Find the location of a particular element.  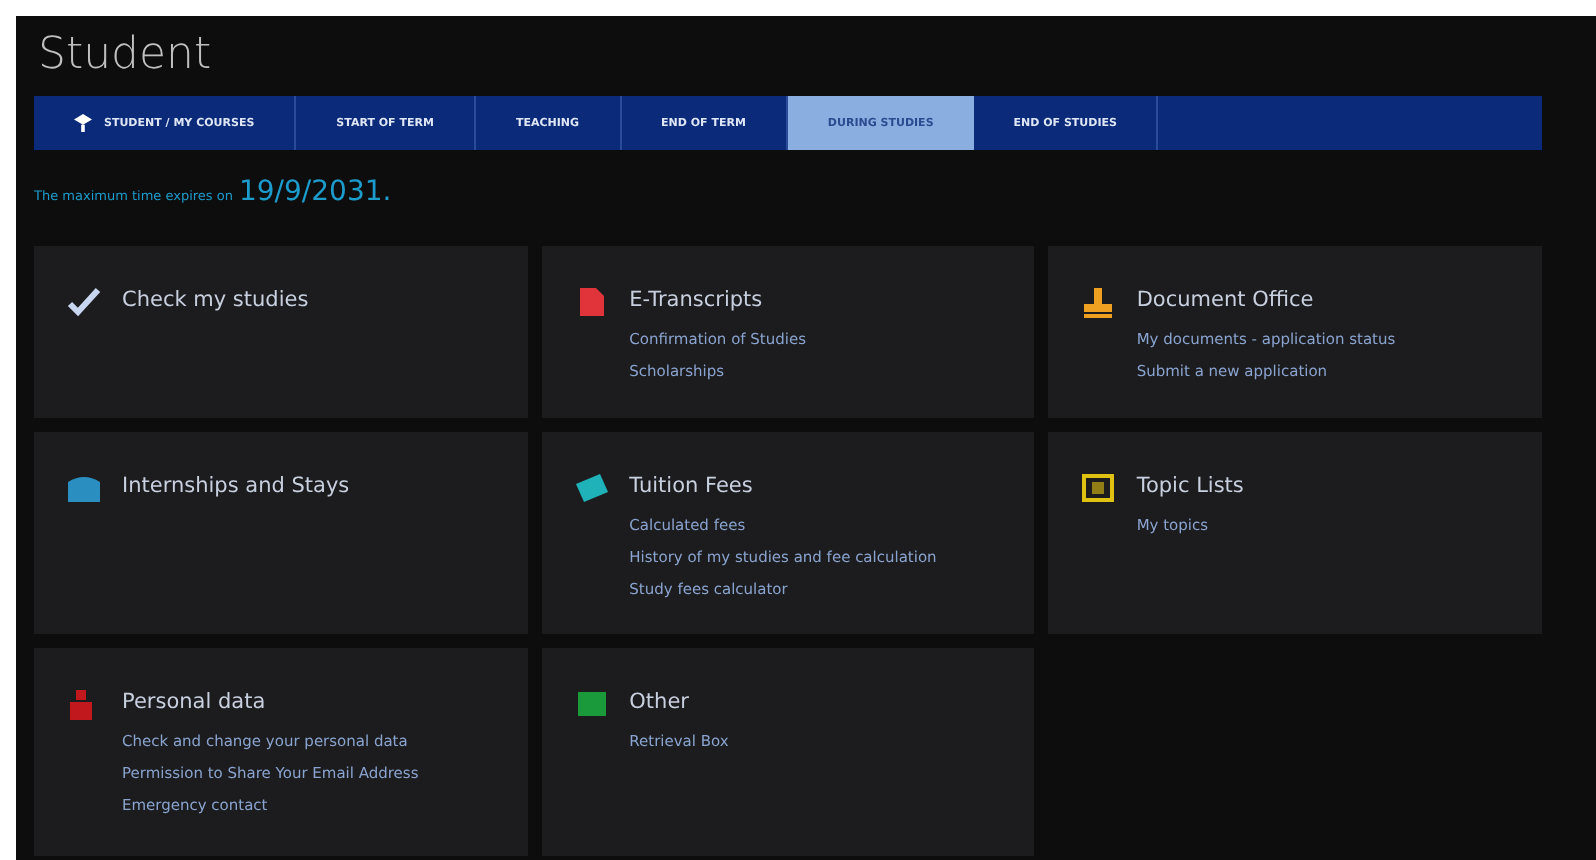

stamp-icon is located at coordinates (1098, 302).